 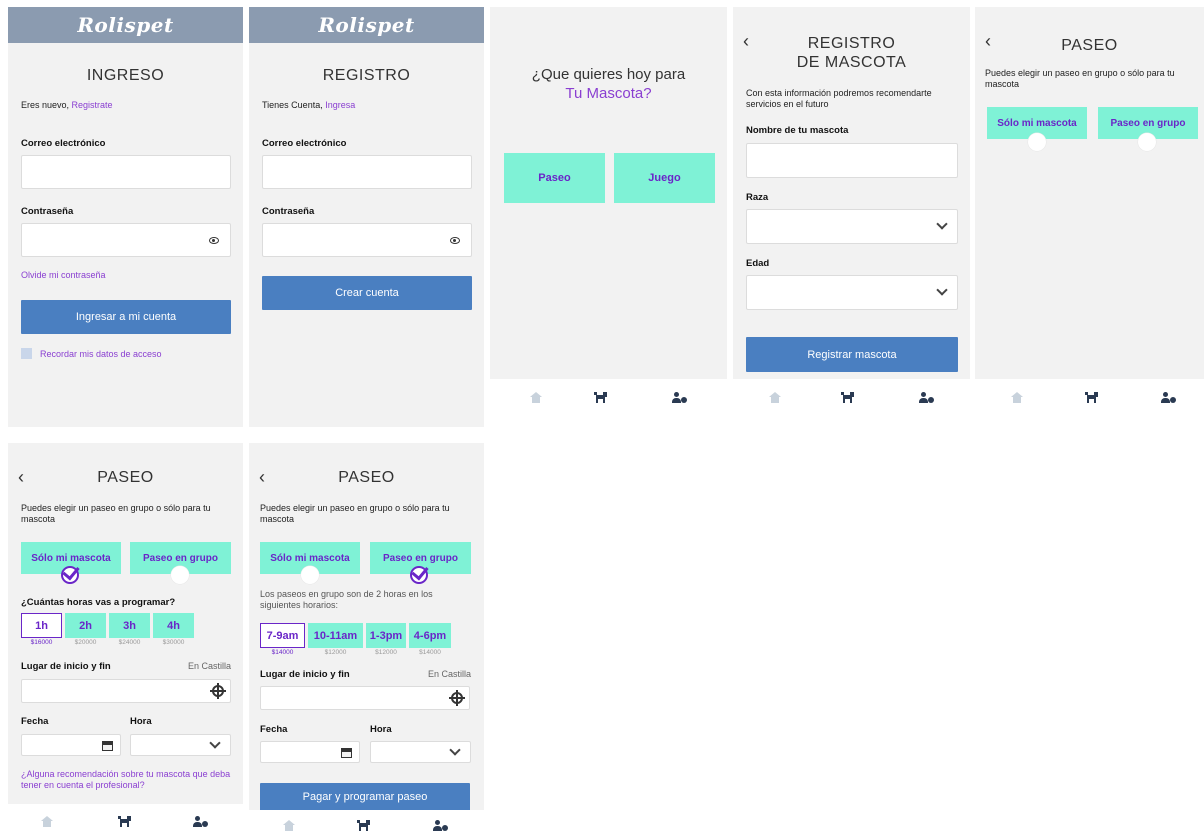 What do you see at coordinates (797, 130) in the screenshot?
I see `pet-name-label: Nombre de tu mascota` at bounding box center [797, 130].